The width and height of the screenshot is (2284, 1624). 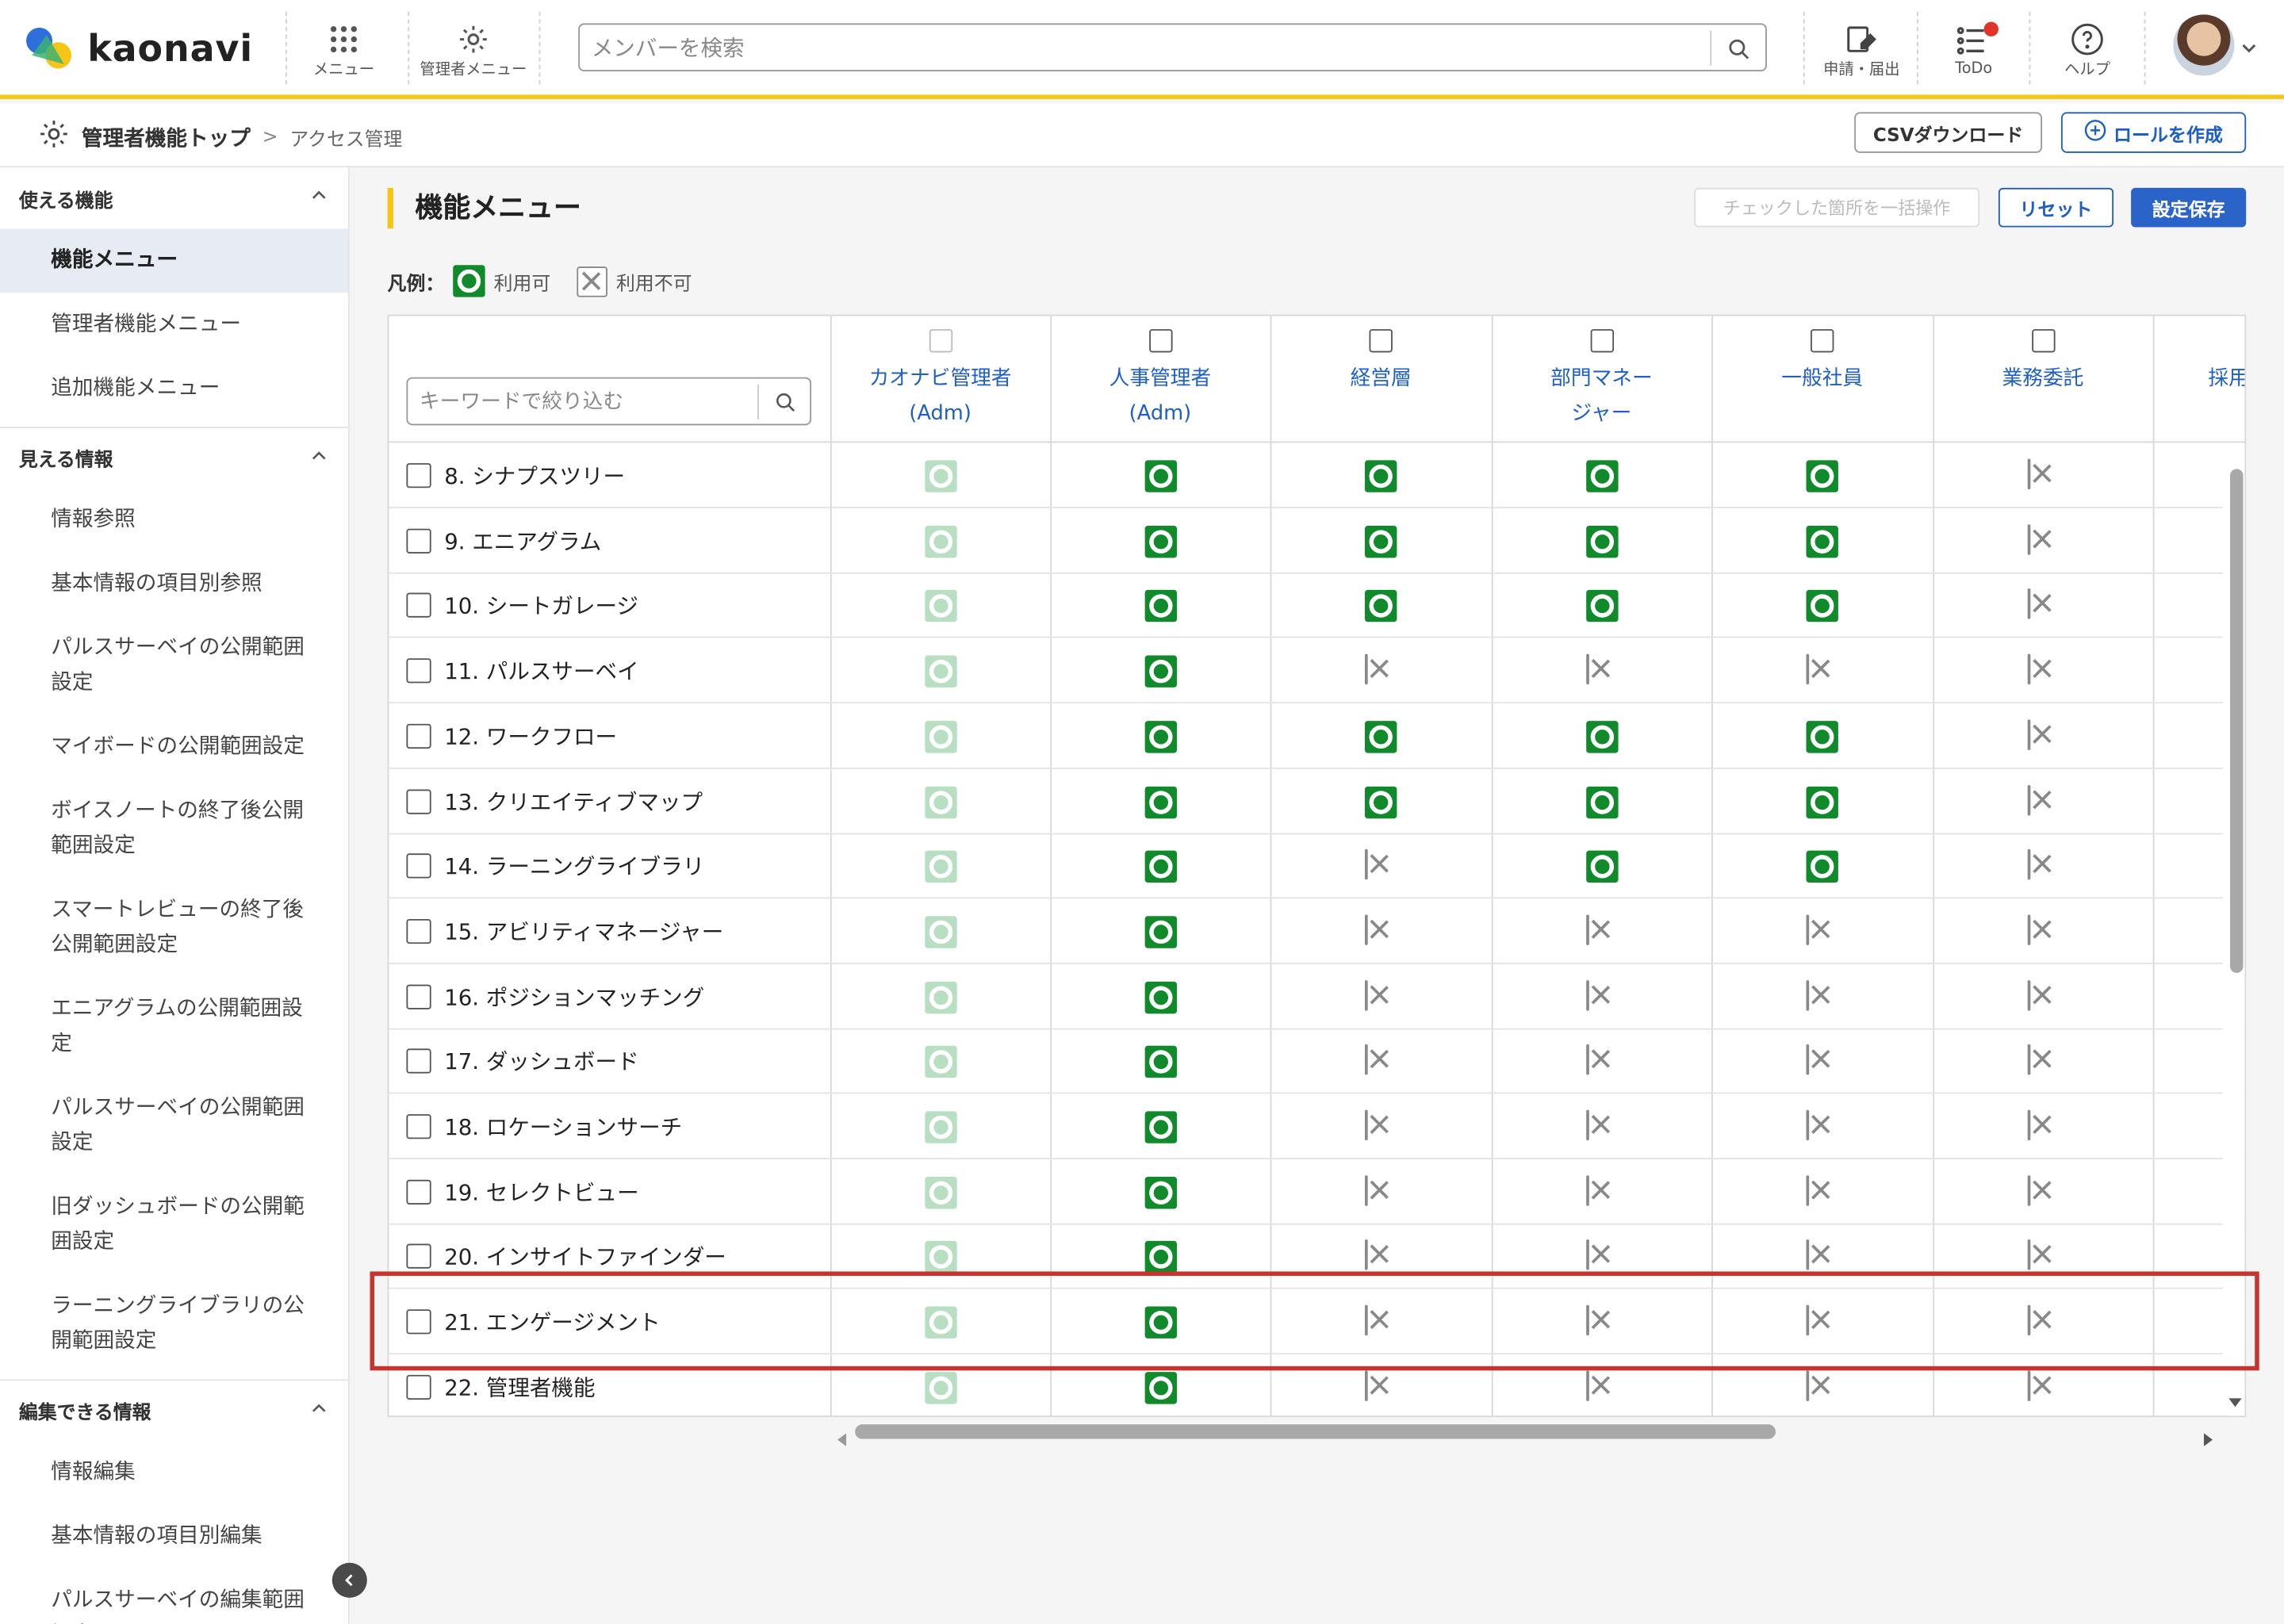 I want to click on role-name: 採用, so click(x=2226, y=379).